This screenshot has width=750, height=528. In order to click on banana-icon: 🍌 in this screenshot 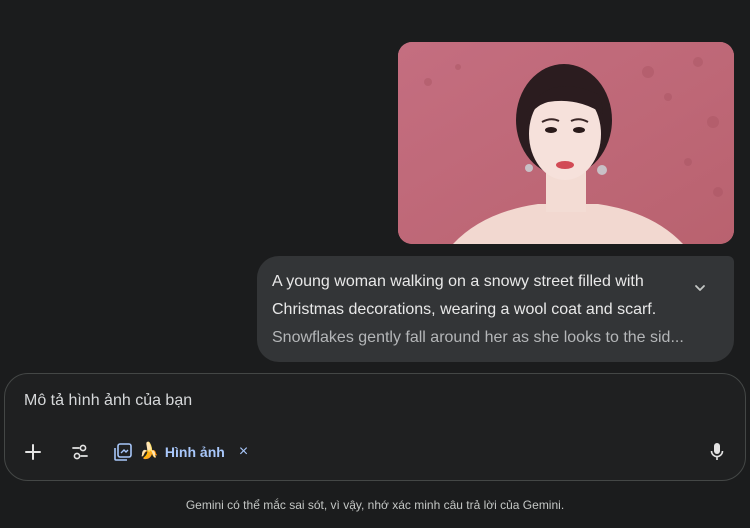, I will do `click(149, 451)`.